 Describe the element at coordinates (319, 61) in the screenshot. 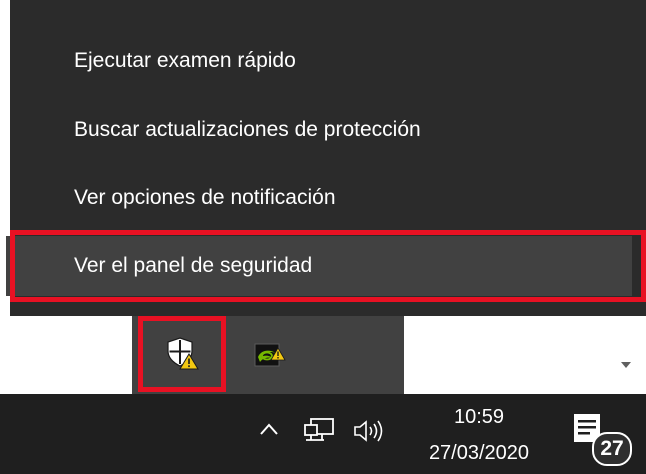

I see `menu-item-quick-scan: Ejecutar examen rápido` at that location.